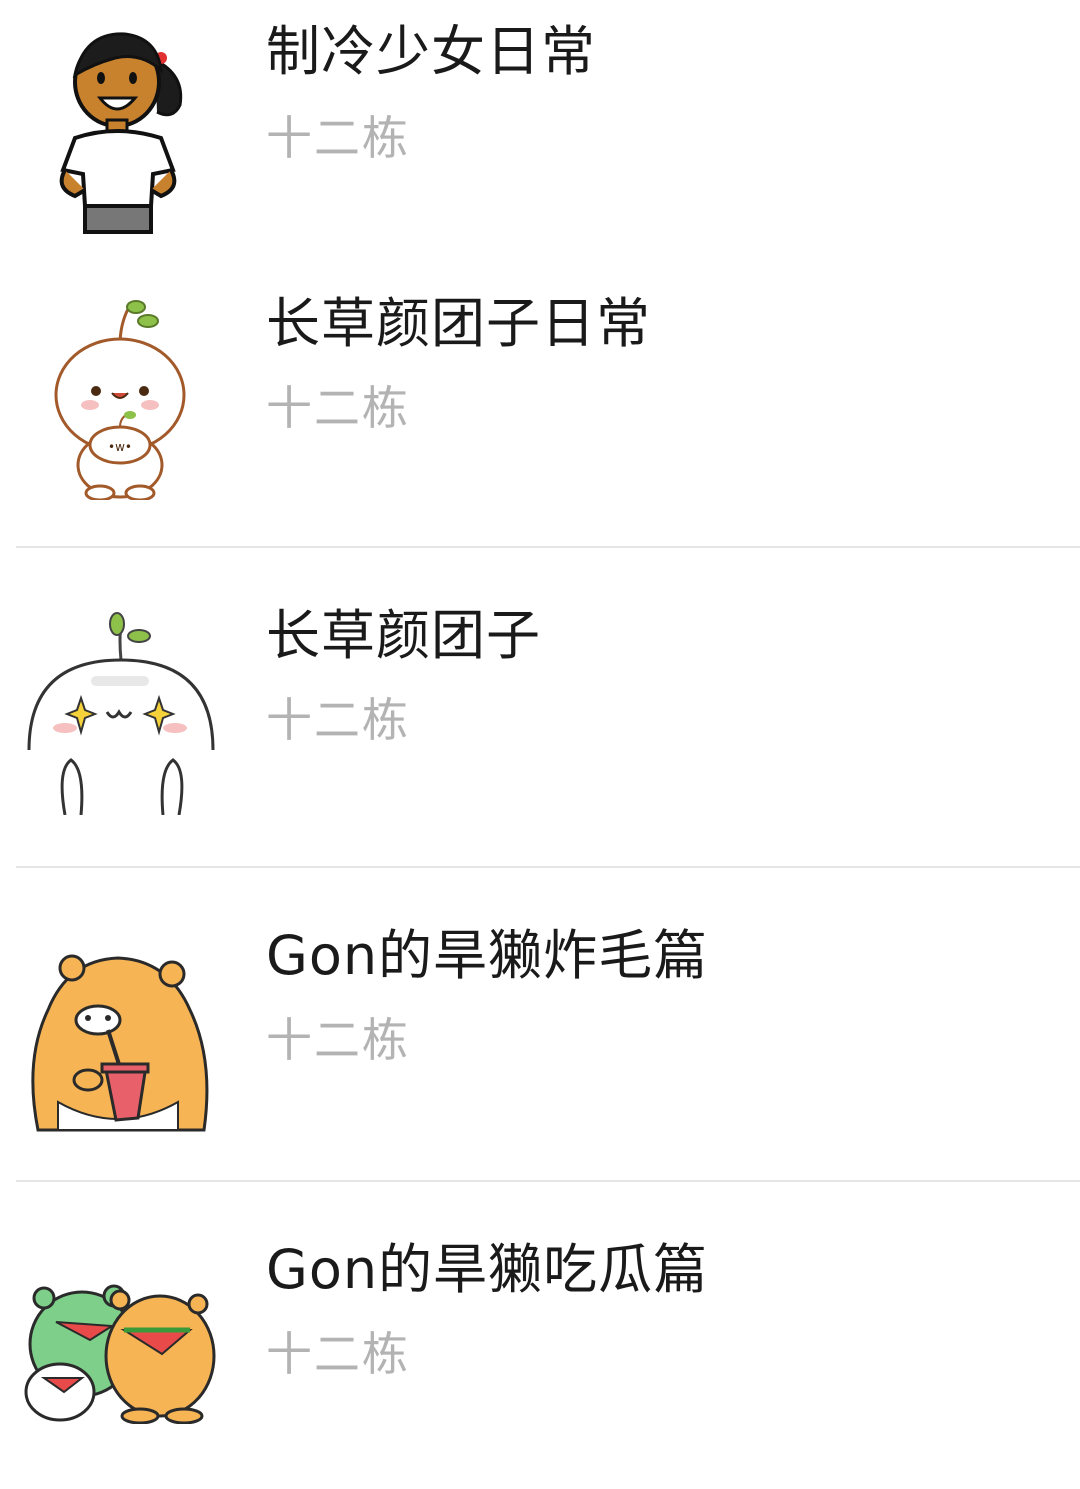  Describe the element at coordinates (403, 635) in the screenshot. I see `sticker-pack-title: 长草颜团子` at that location.